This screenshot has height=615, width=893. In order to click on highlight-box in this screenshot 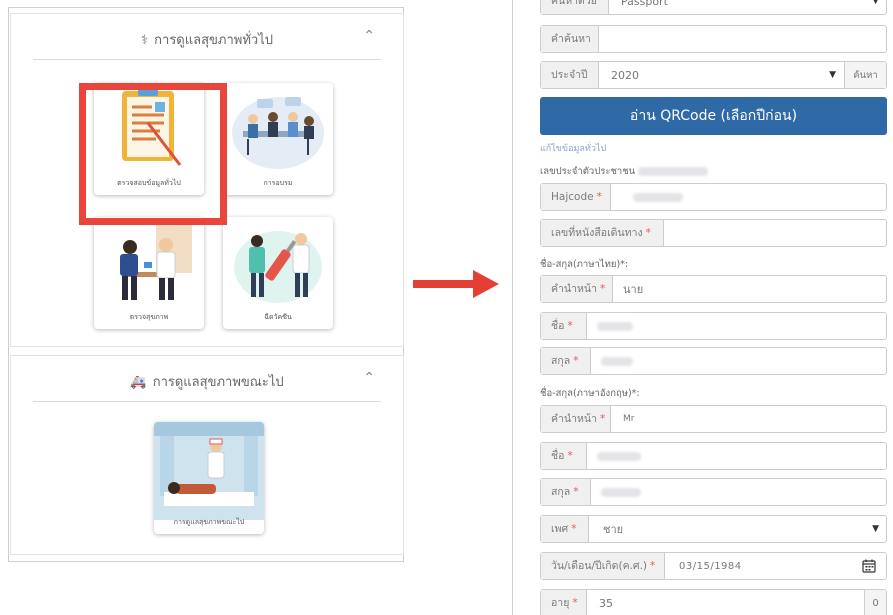, I will do `click(153, 154)`.